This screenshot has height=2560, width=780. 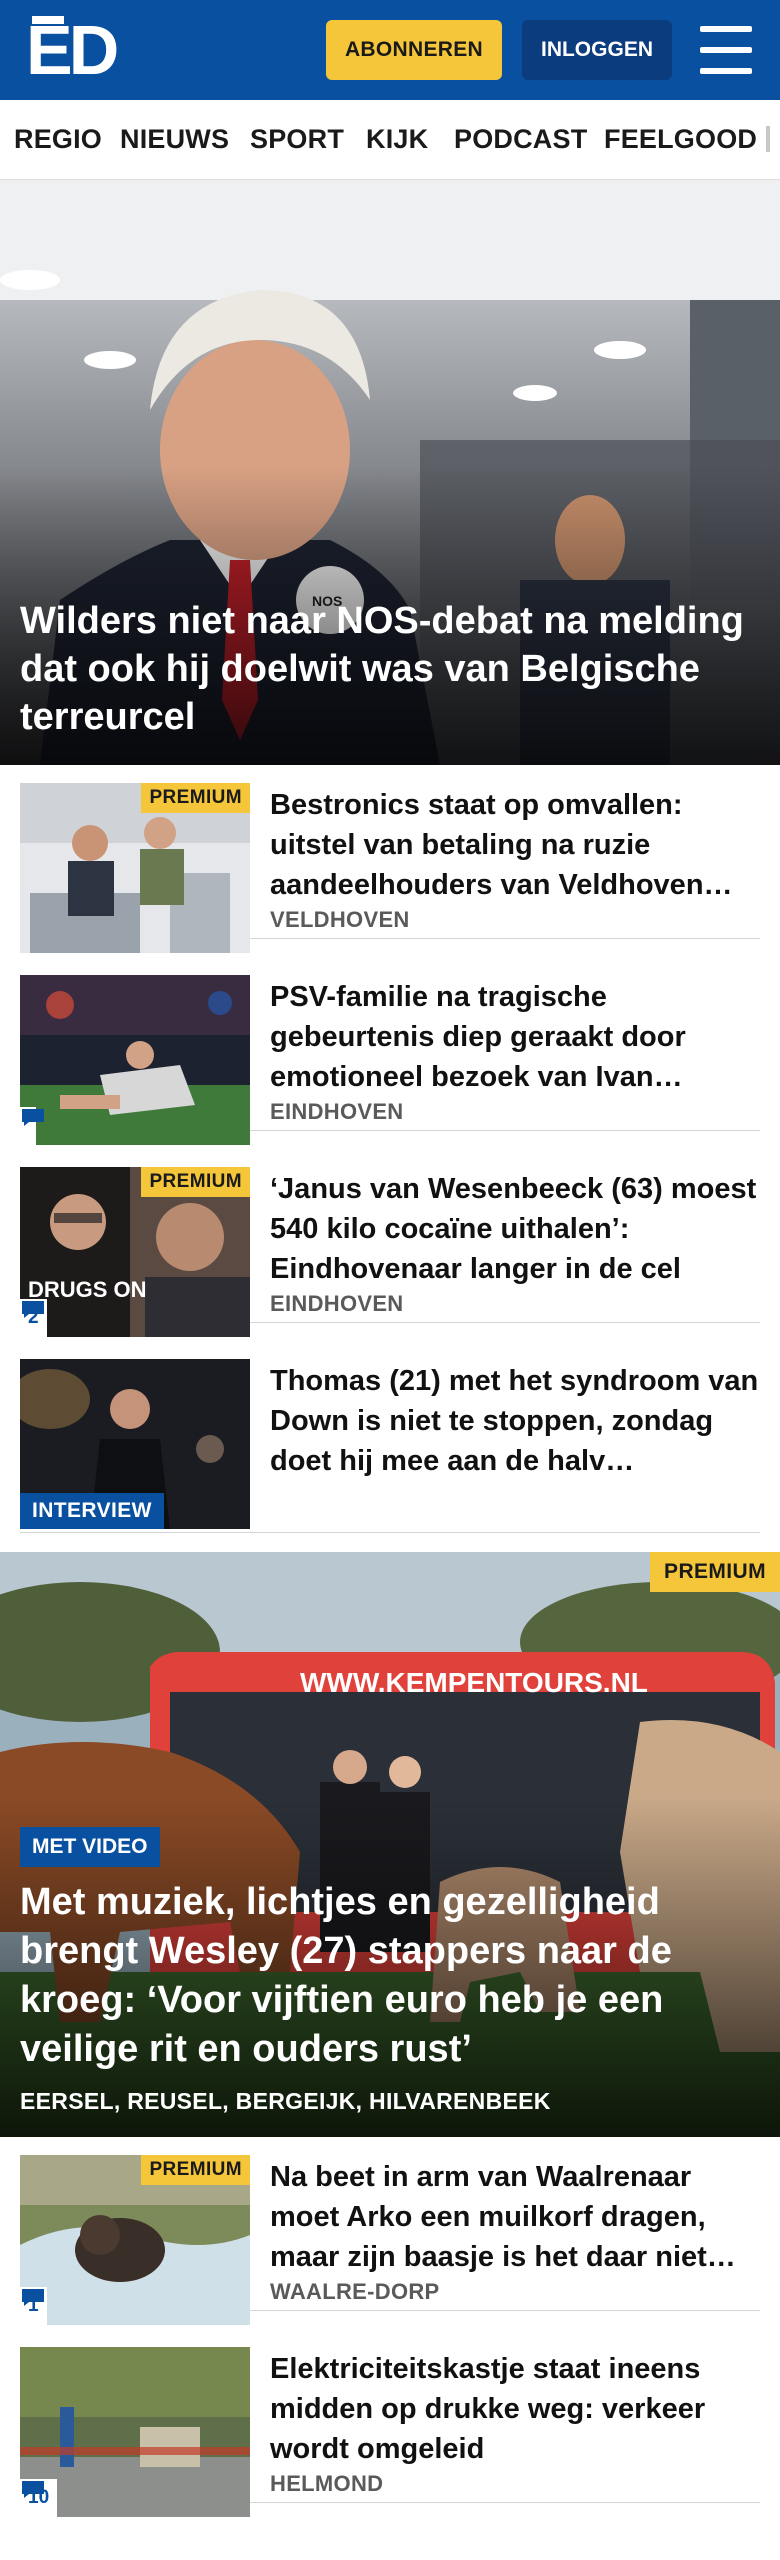 I want to click on nav-item-feelgood: FEELGOOD, so click(x=680, y=139).